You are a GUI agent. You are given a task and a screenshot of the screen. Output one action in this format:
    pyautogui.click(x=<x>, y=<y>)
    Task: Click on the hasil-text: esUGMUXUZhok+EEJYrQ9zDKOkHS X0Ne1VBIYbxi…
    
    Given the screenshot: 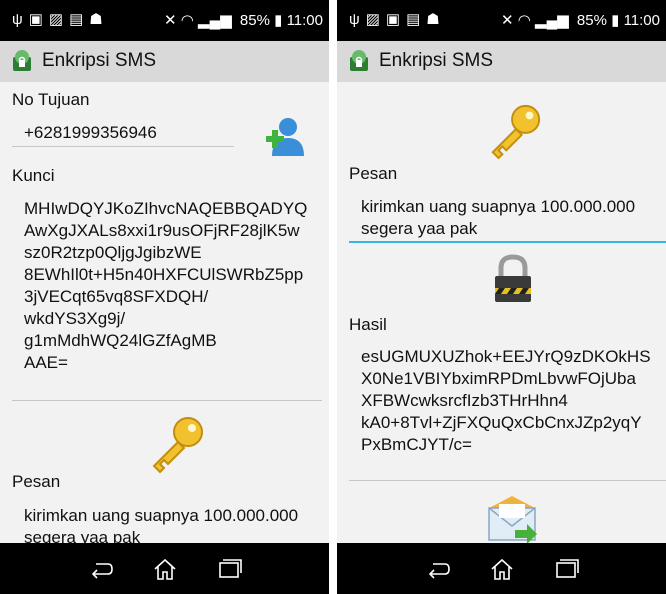 What is the action you would take?
    pyautogui.click(x=506, y=401)
    